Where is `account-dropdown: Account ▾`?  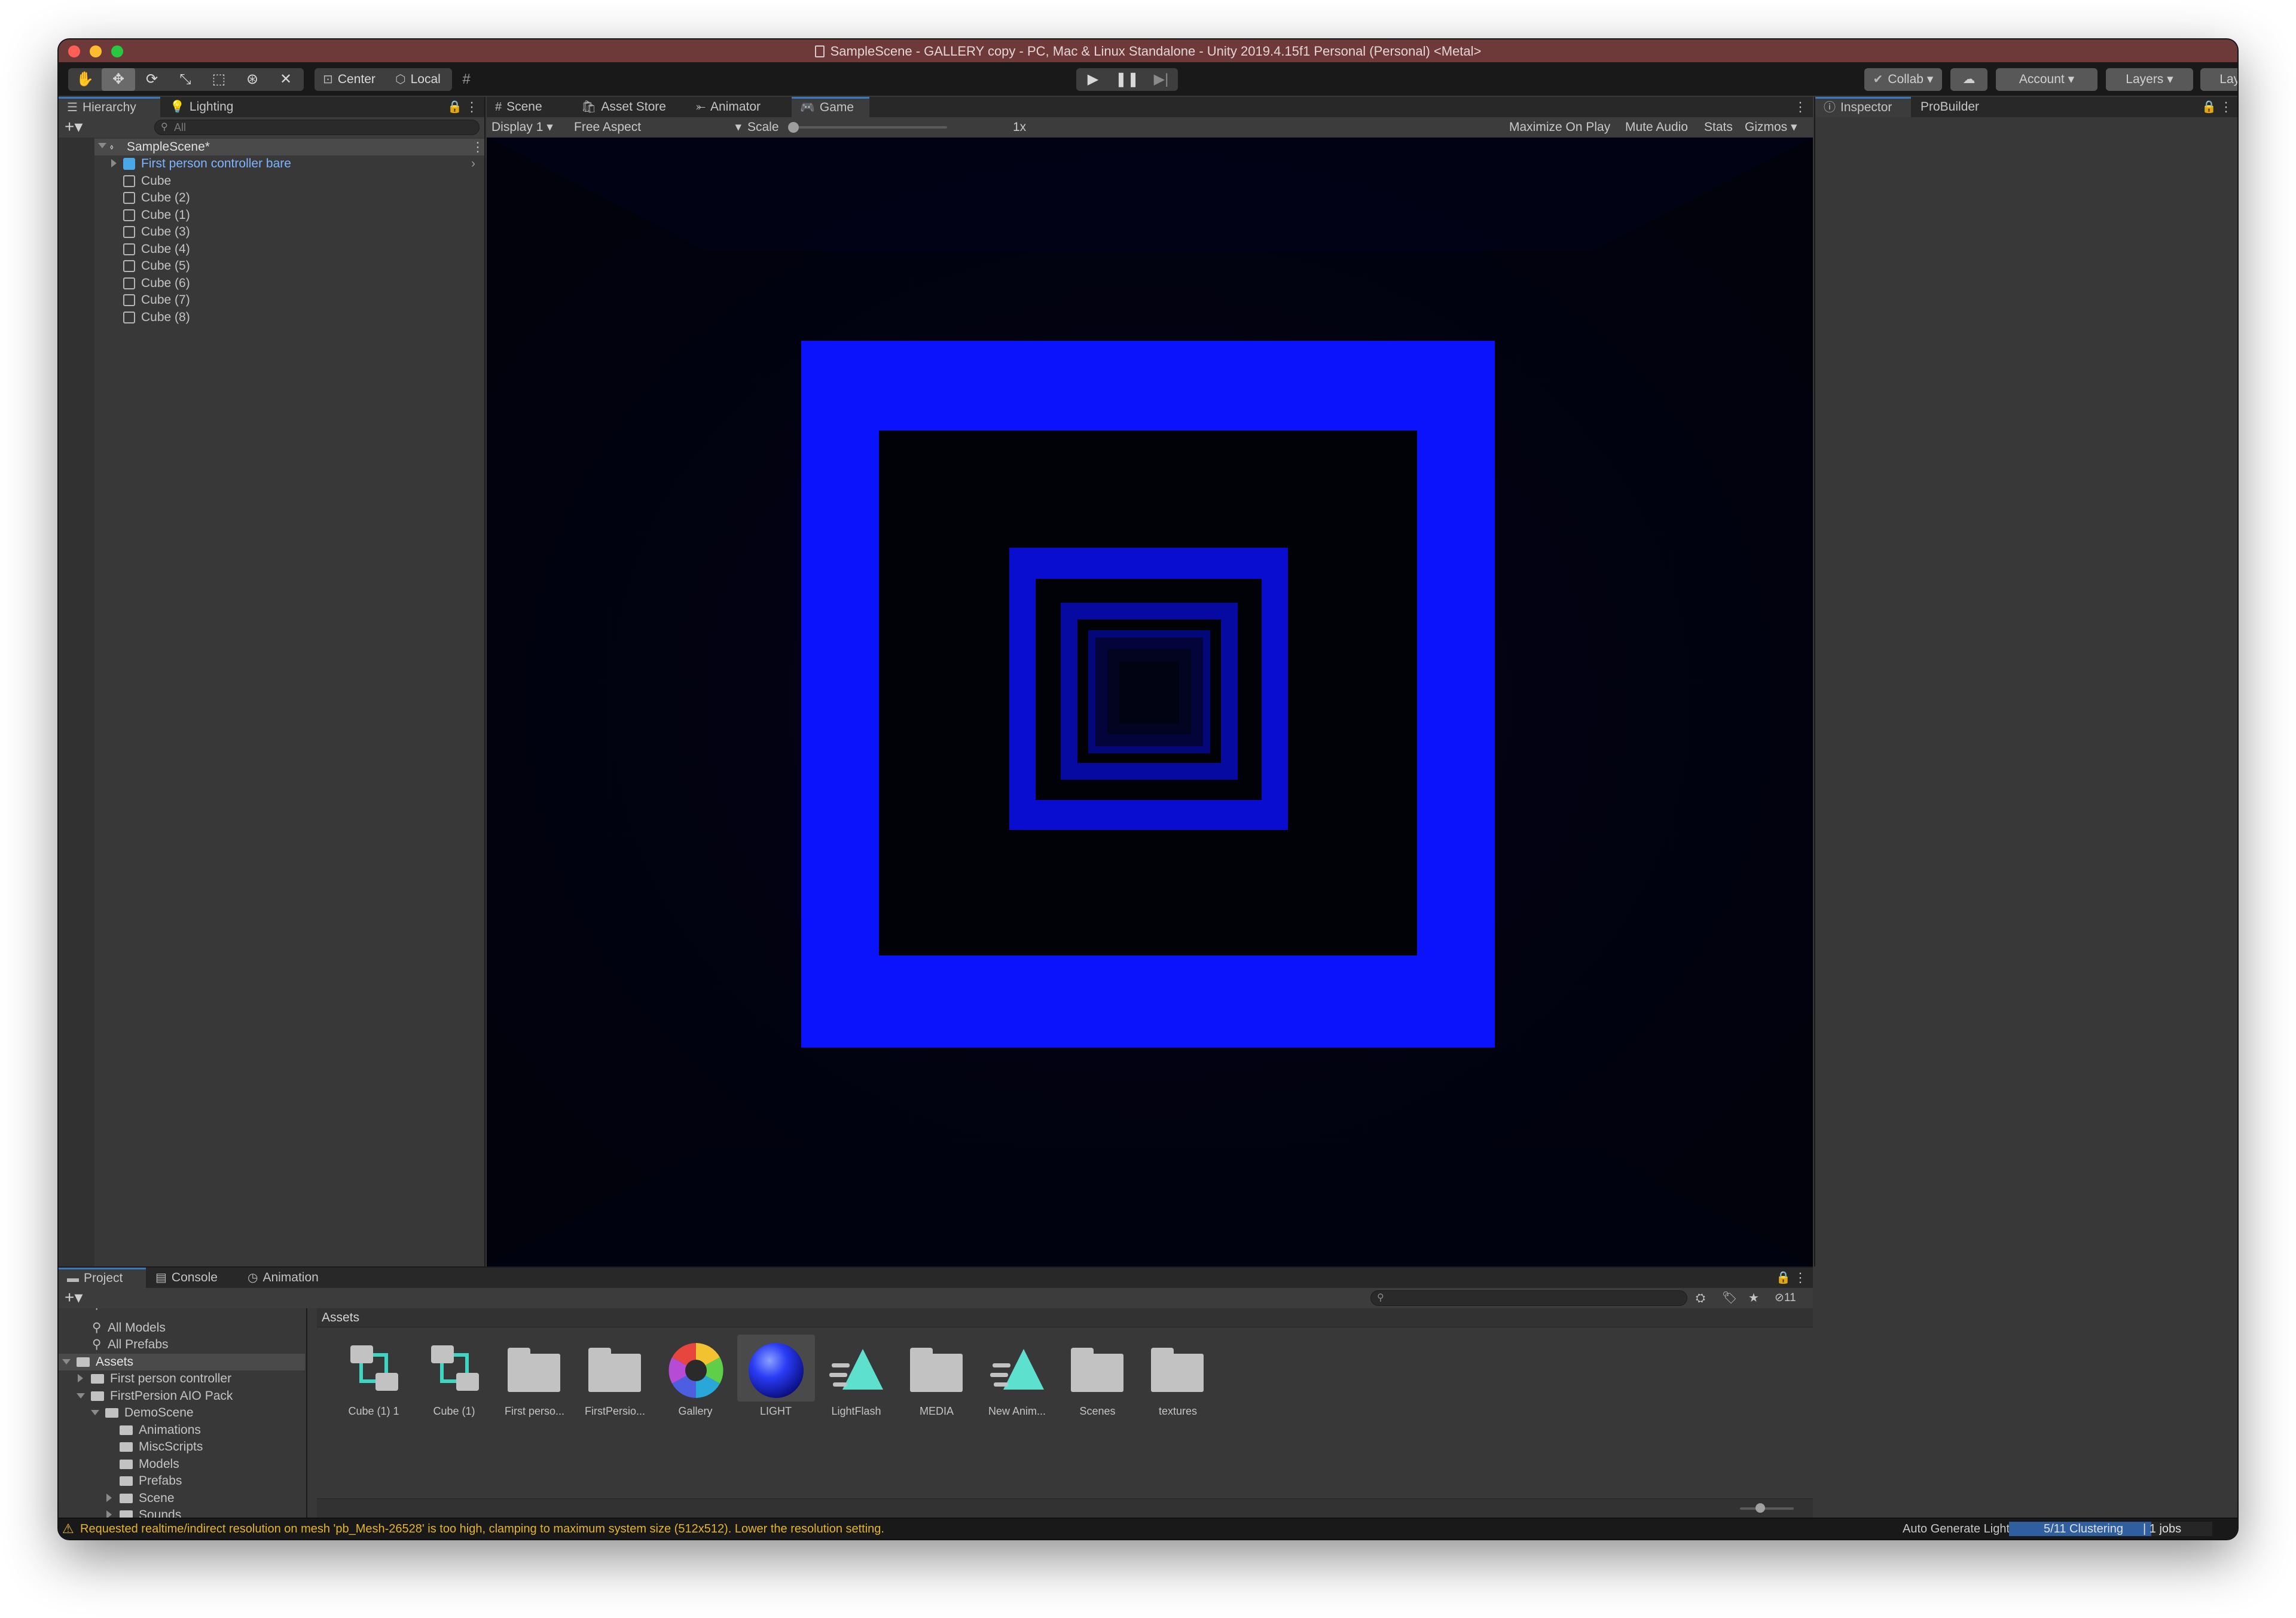 account-dropdown: Account ▾ is located at coordinates (2046, 79).